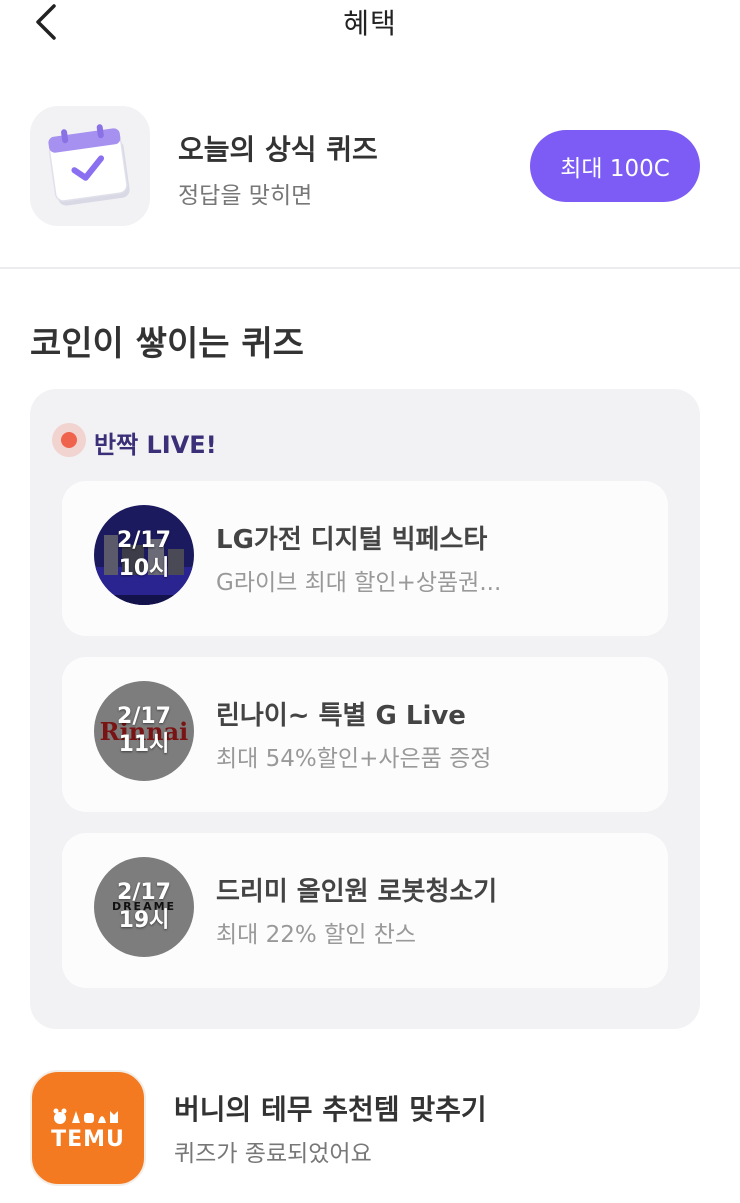  Describe the element at coordinates (85, 1116) in the screenshot. I see `temu-mascots-icon` at that location.